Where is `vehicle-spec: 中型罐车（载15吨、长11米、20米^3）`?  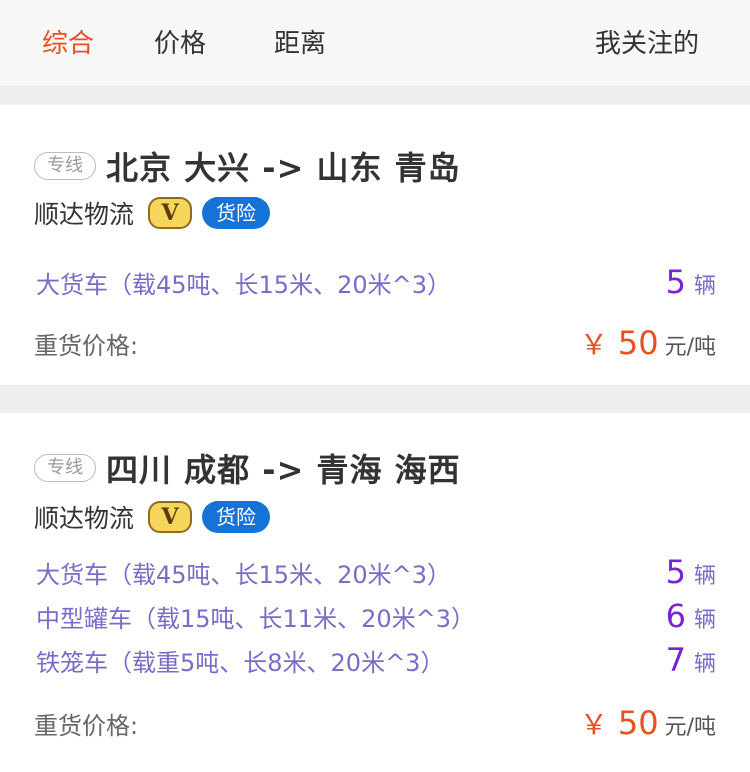 vehicle-spec: 中型罐车（载15吨、长11米、20米^3） is located at coordinates (255, 619).